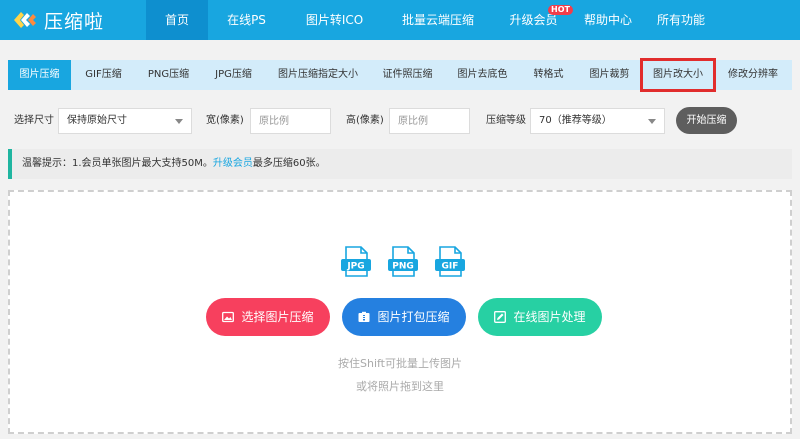 Image resolution: width=800 pixels, height=439 pixels. What do you see at coordinates (549, 317) in the screenshot?
I see `online-edit-label: 在线图片处理` at bounding box center [549, 317].